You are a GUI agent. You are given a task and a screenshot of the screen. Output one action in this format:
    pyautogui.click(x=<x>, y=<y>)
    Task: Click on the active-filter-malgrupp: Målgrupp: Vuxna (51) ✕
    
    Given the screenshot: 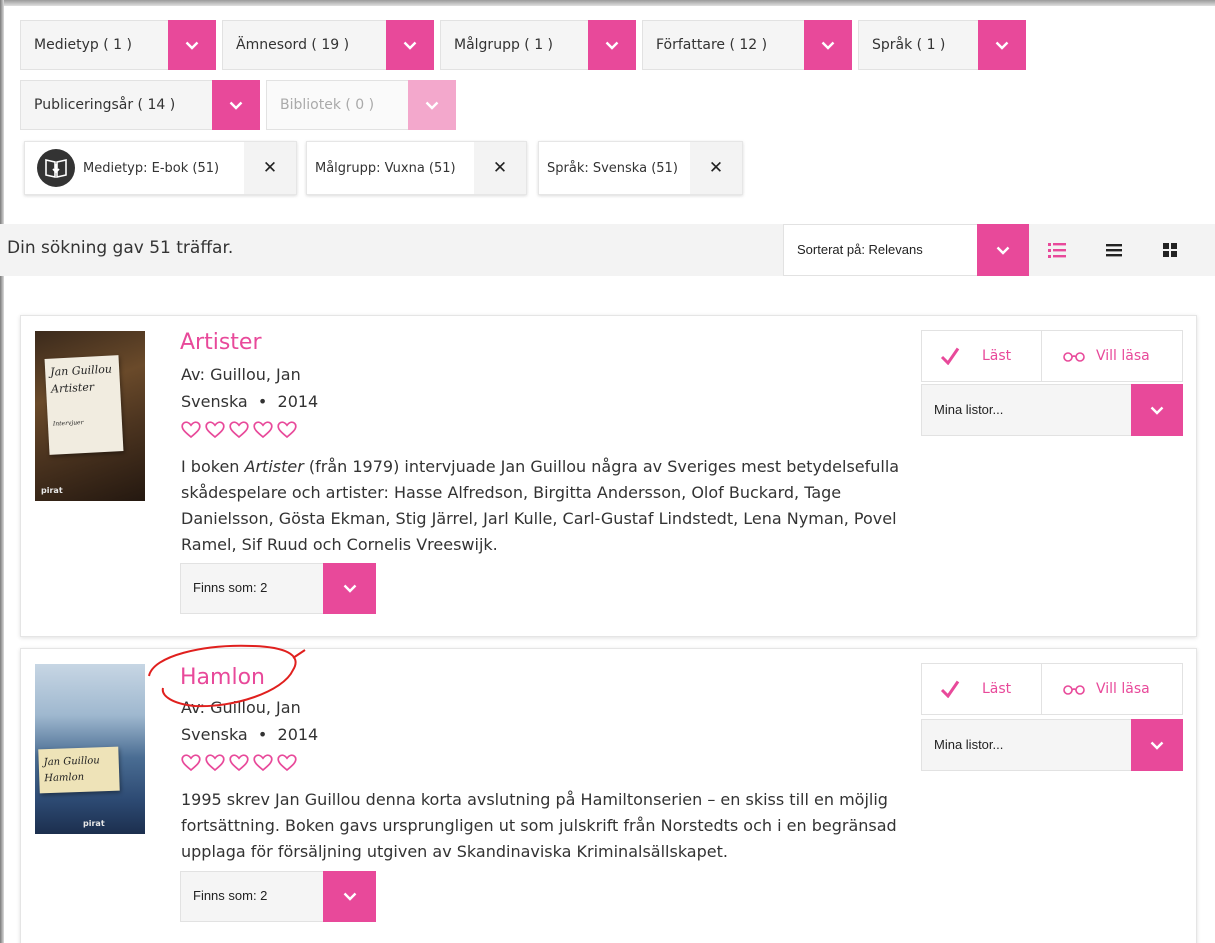 What is the action you would take?
    pyautogui.click(x=416, y=168)
    